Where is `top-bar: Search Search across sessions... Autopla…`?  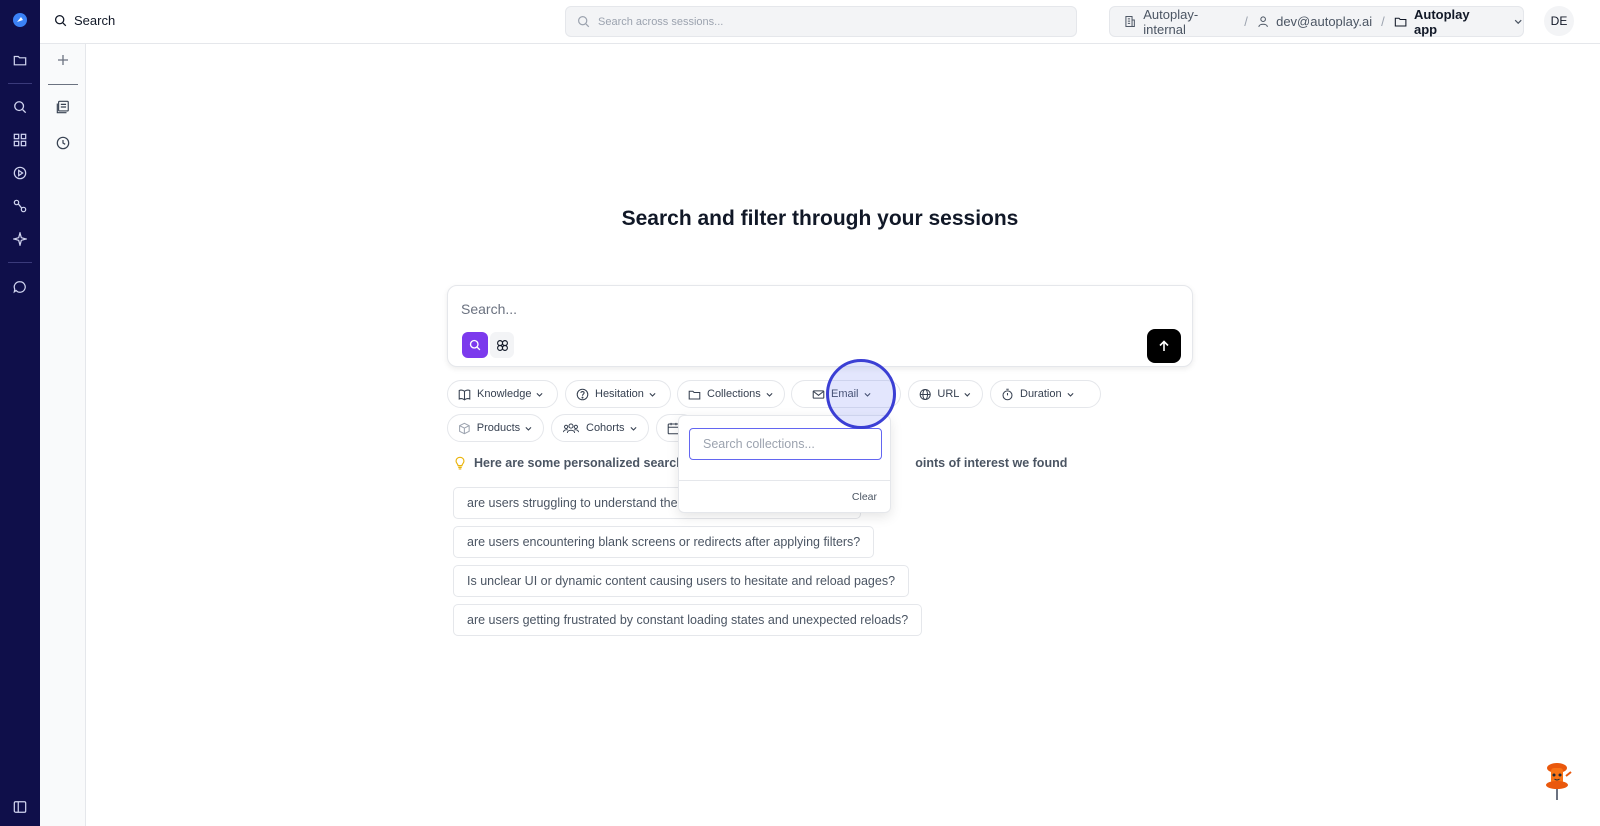 top-bar: Search Search across sessions... Autopla… is located at coordinates (820, 22).